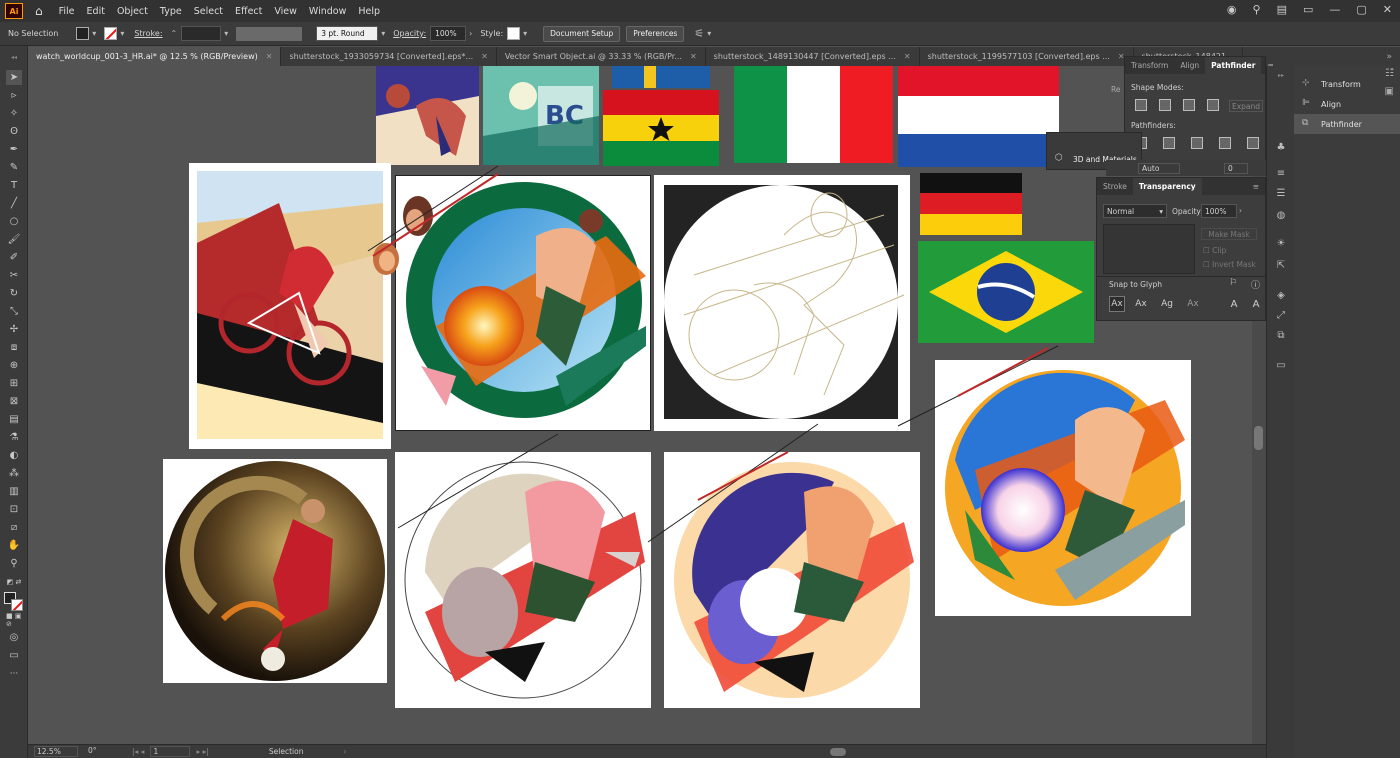 The height and width of the screenshot is (758, 1400). Describe the element at coordinates (14, 455) in the screenshot. I see `blend-tool-icon: ◐` at that location.